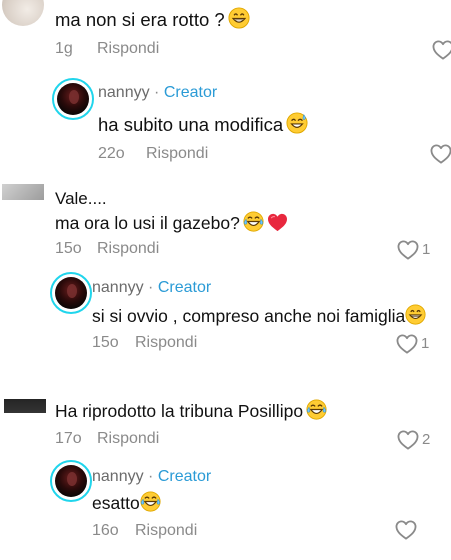 The image size is (451, 560). I want to click on red-heart-emoji-icon, so click(277, 225).